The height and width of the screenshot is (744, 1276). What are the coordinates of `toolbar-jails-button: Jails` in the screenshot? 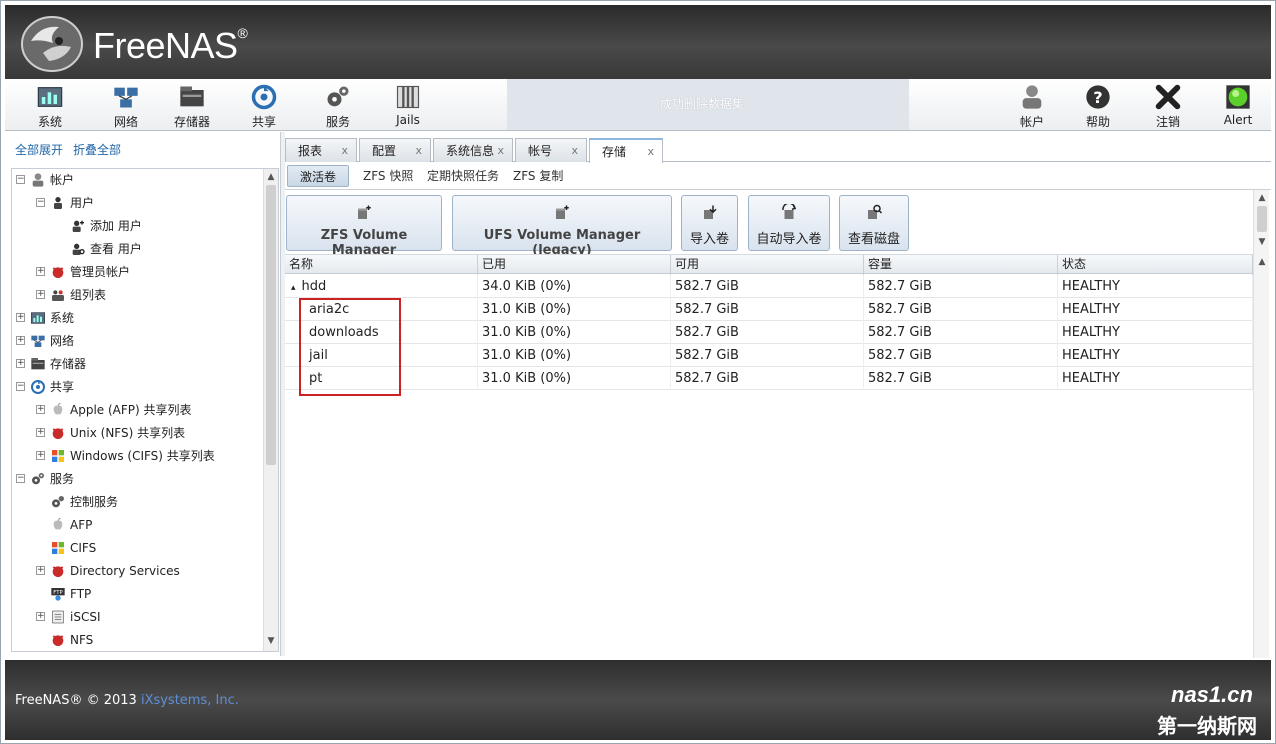 It's located at (408, 105).